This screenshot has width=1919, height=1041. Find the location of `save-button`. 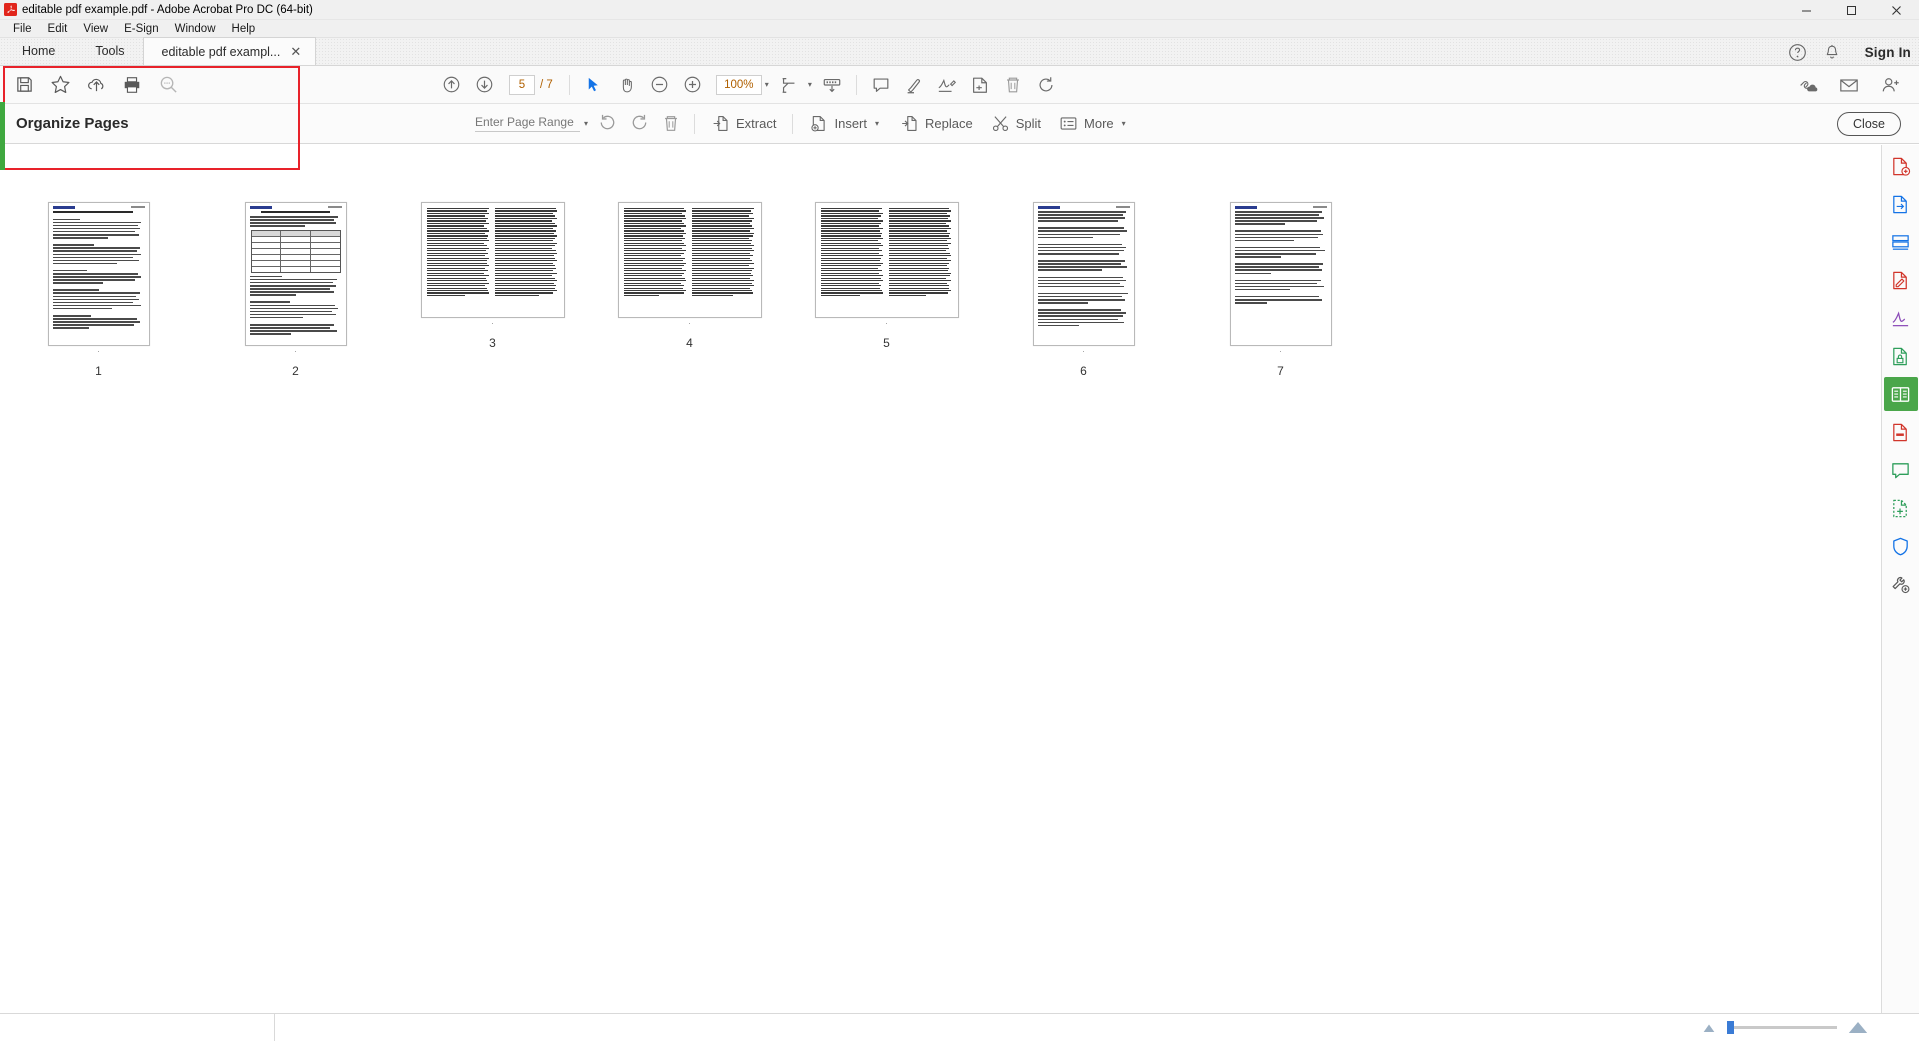

save-button is located at coordinates (24, 85).